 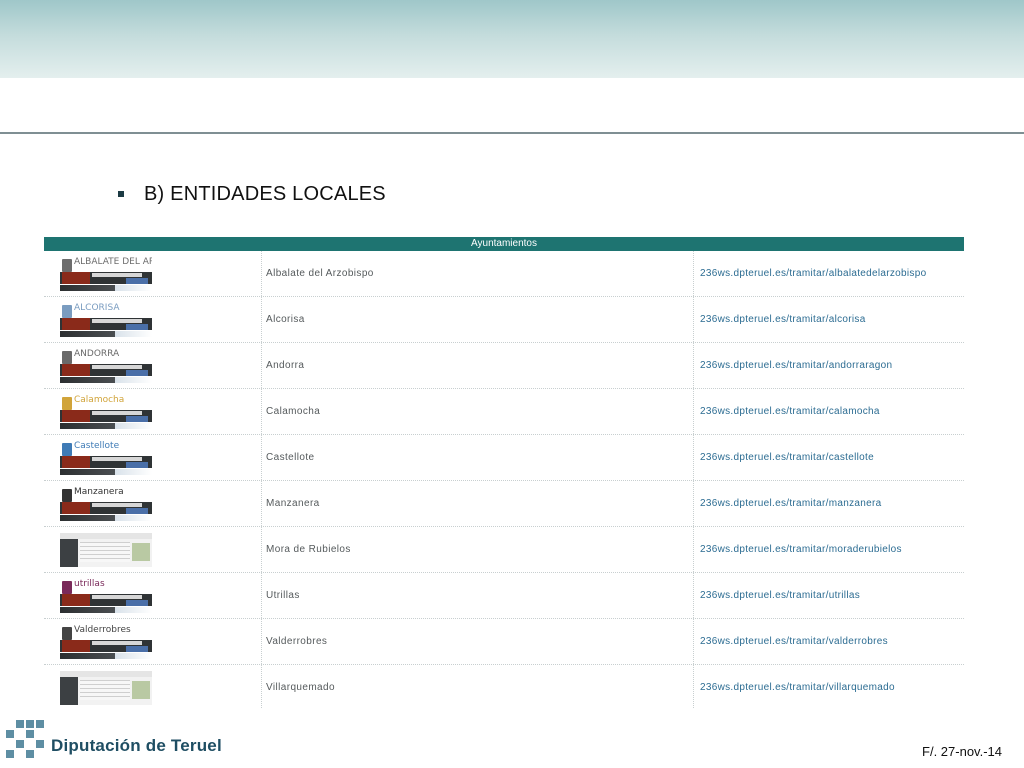 What do you see at coordinates (153, 457) in the screenshot?
I see `site-thumbnail-cell: Castellote` at bounding box center [153, 457].